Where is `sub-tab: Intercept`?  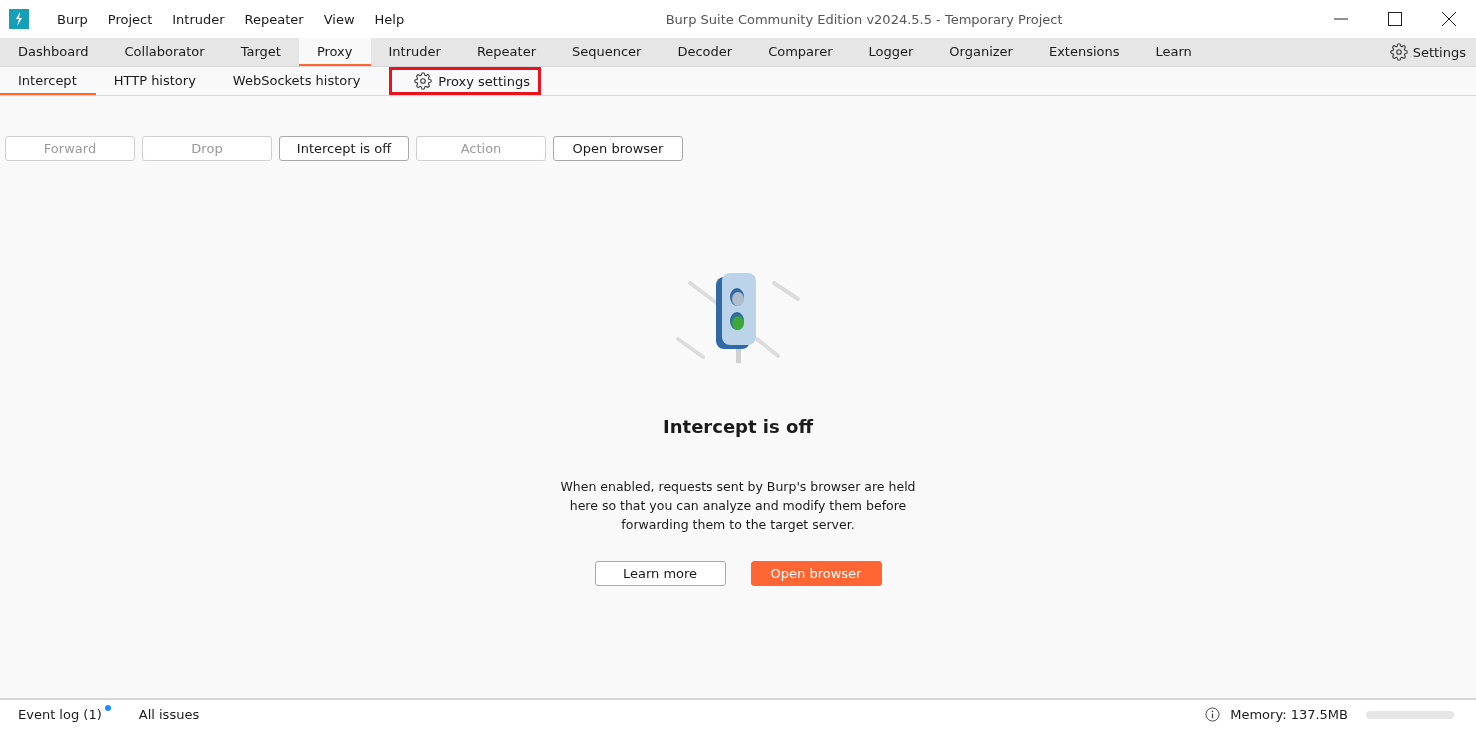
sub-tab: Intercept is located at coordinates (48, 81).